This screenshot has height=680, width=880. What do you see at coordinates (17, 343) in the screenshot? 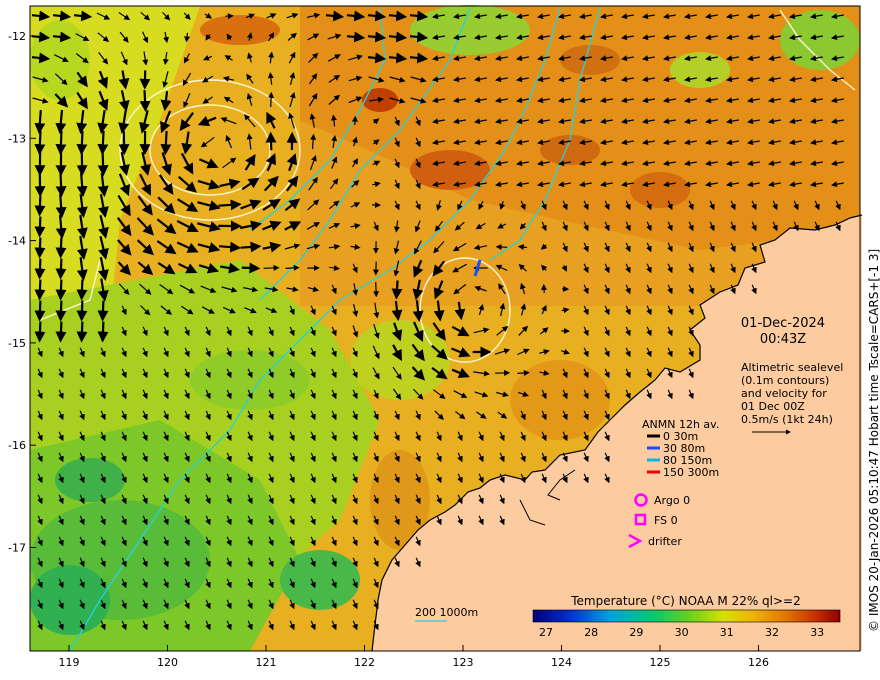
I see `y-tick-label: -15` at bounding box center [17, 343].